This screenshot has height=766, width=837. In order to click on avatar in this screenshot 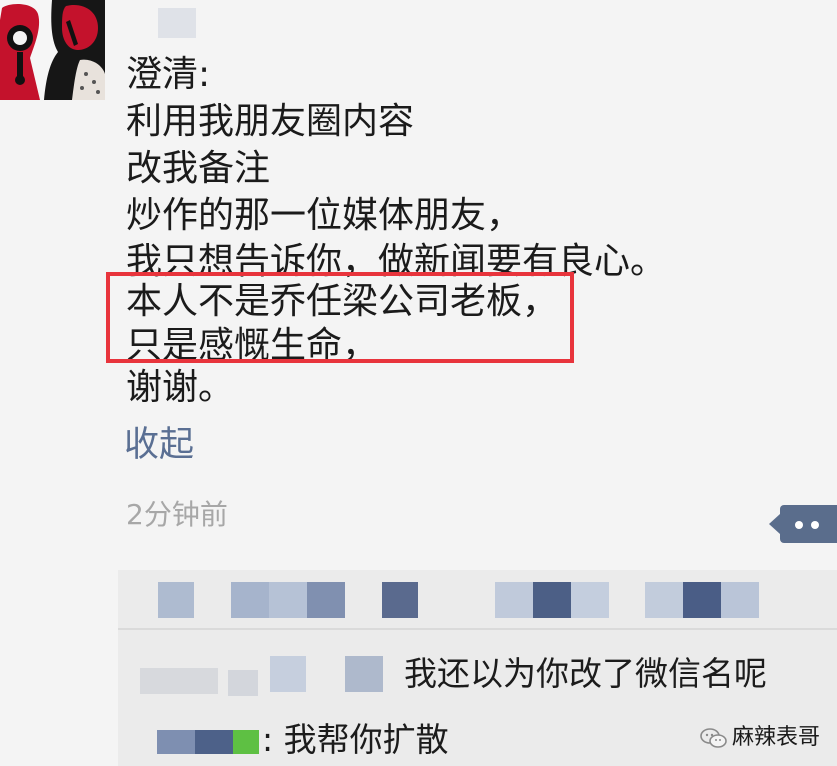, I will do `click(52, 50)`.